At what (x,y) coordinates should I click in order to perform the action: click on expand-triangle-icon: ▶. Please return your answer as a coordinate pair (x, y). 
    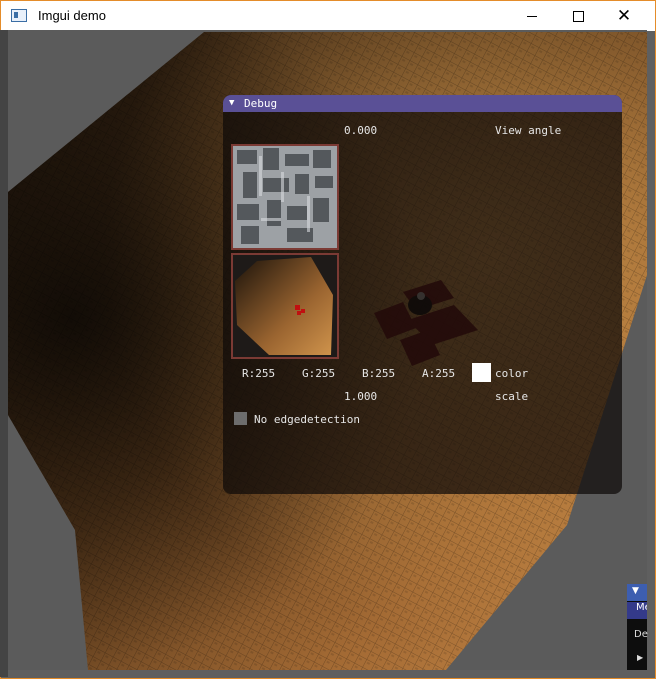
    Looking at the image, I should click on (640, 657).